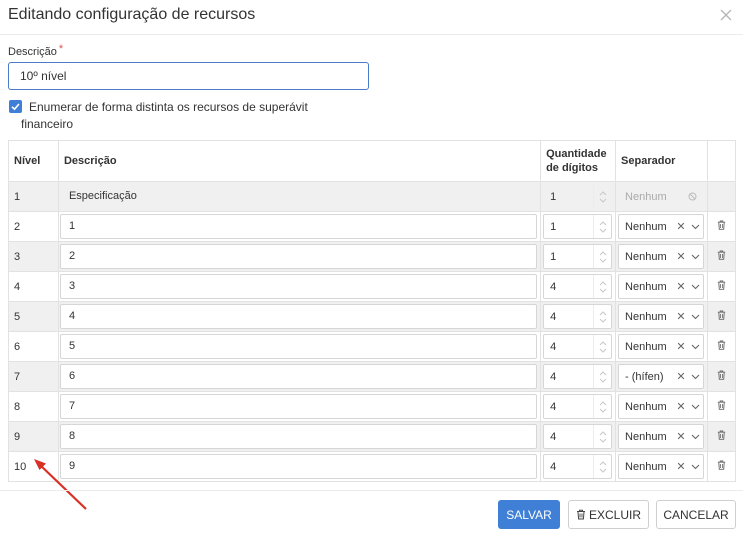 The width and height of the screenshot is (743, 534). Describe the element at coordinates (33, 406) in the screenshot. I see `cell-nivel: 8` at that location.